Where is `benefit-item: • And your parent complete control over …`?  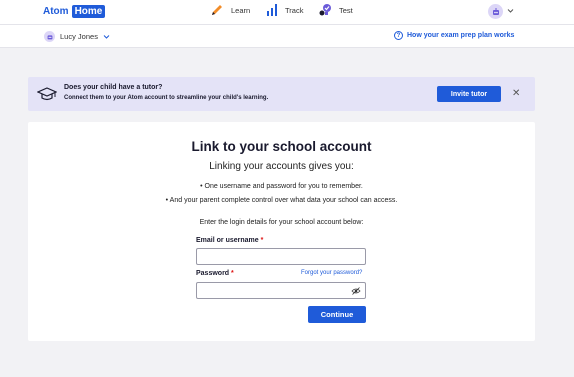 benefit-item: • And your parent complete control over … is located at coordinates (281, 200).